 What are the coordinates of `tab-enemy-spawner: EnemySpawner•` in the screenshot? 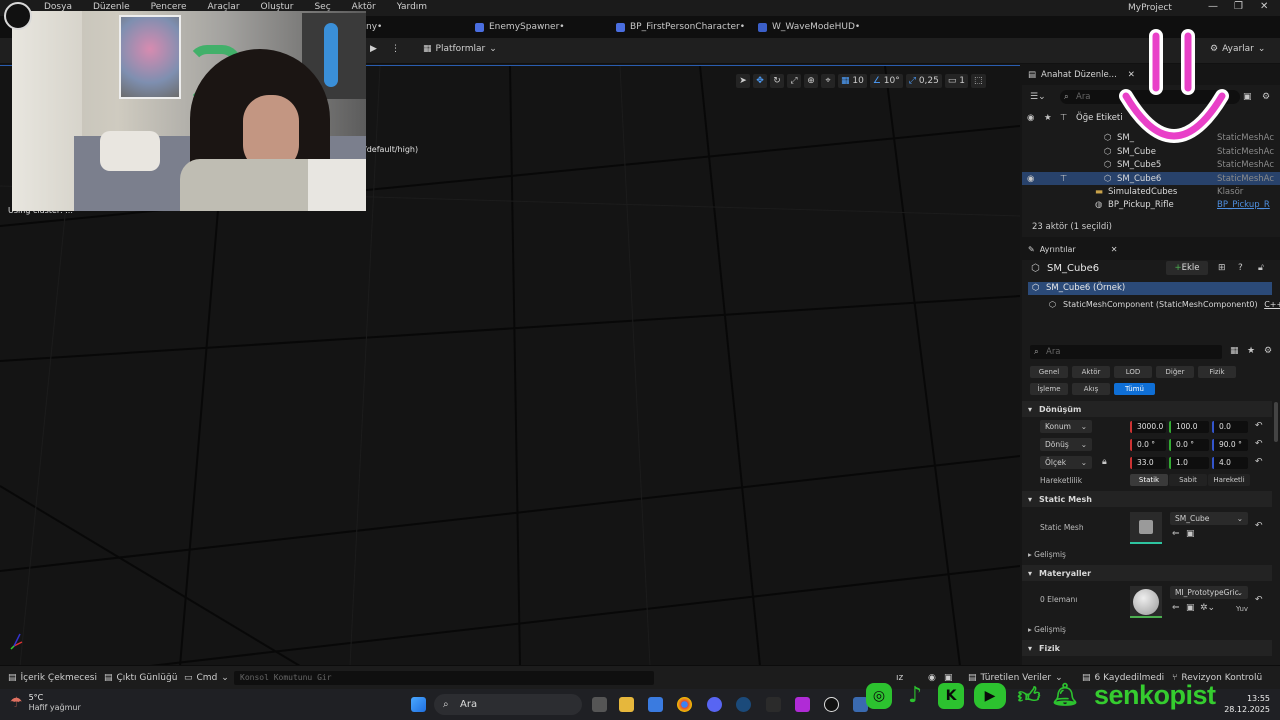 It's located at (520, 27).